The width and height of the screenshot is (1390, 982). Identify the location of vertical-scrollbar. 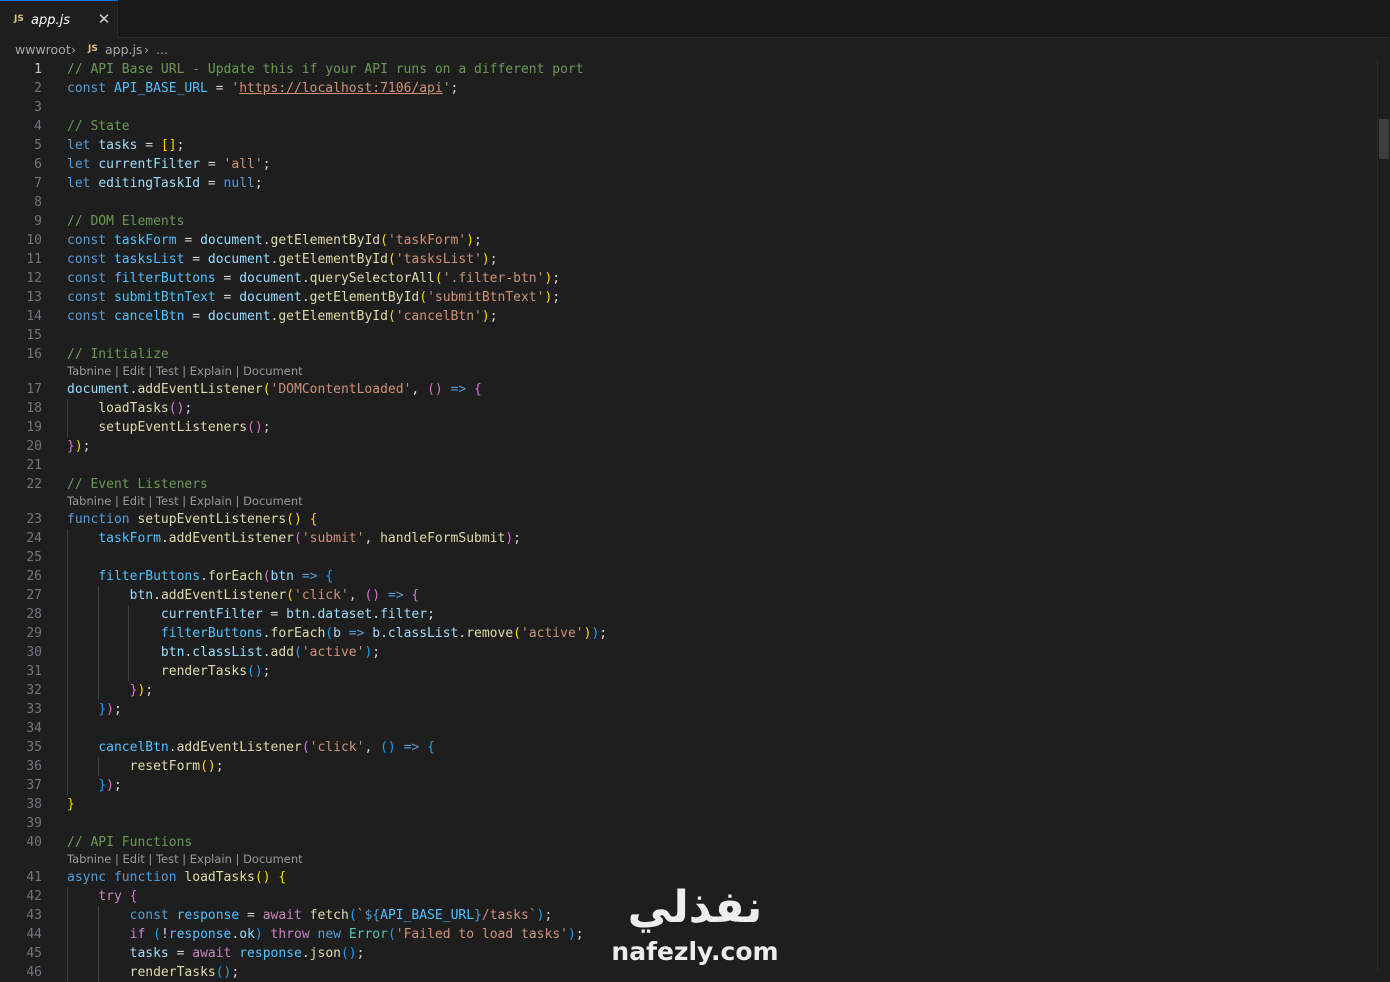
(1383, 515).